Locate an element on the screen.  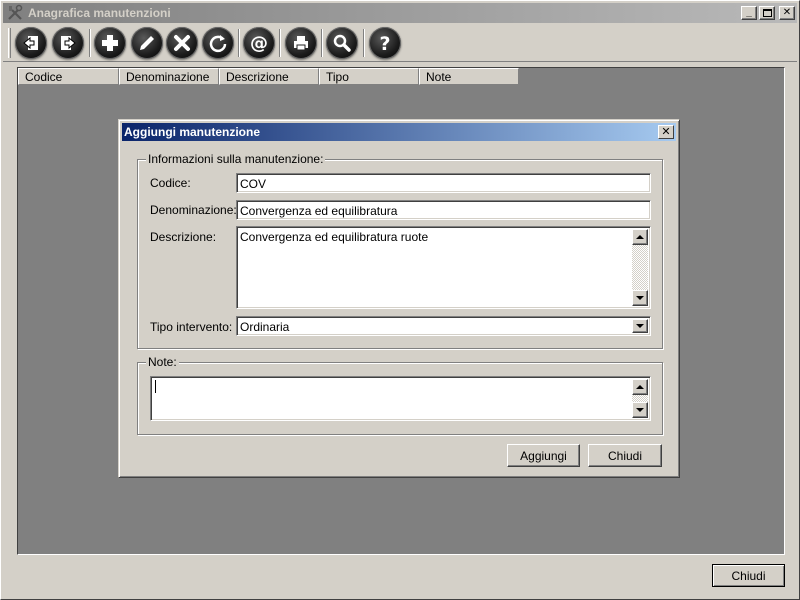
plus-icon is located at coordinates (110, 43).